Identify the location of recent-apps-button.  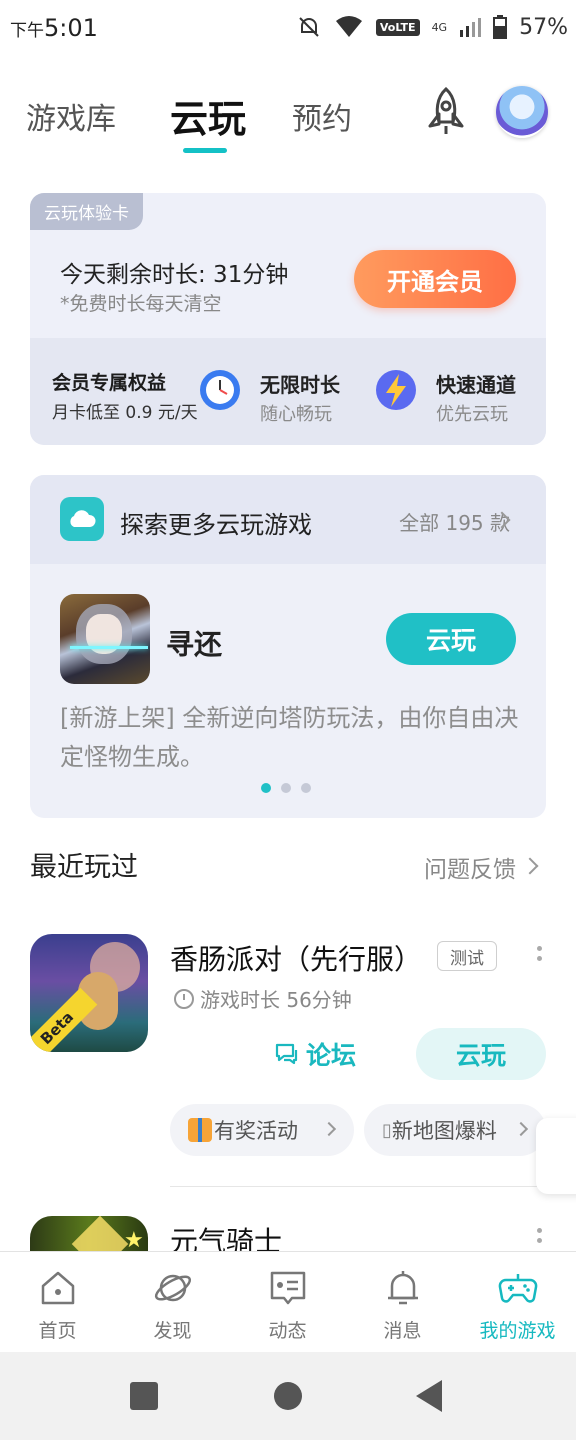
(144, 1396).